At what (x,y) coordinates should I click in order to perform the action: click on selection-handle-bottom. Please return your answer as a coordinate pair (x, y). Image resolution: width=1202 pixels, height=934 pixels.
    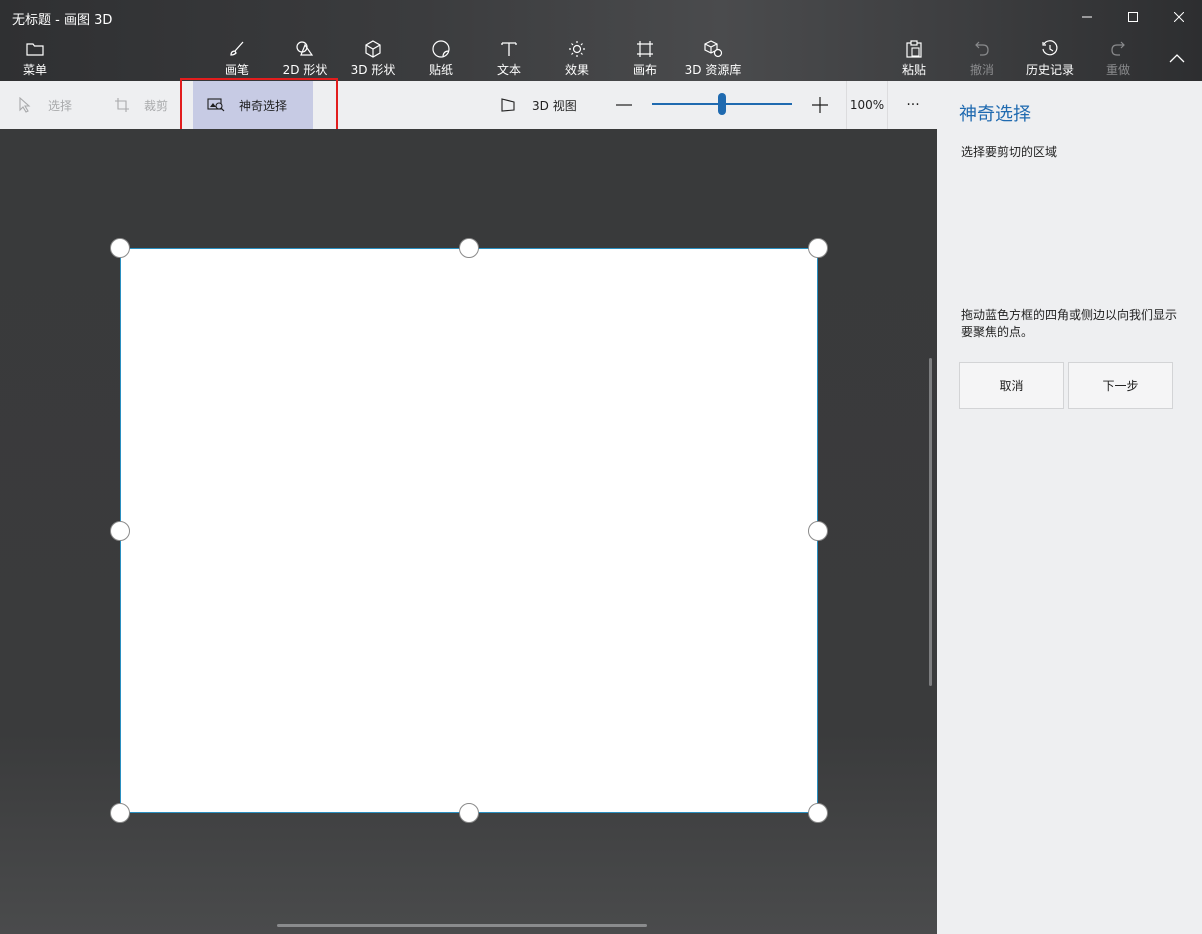
    Looking at the image, I should click on (469, 813).